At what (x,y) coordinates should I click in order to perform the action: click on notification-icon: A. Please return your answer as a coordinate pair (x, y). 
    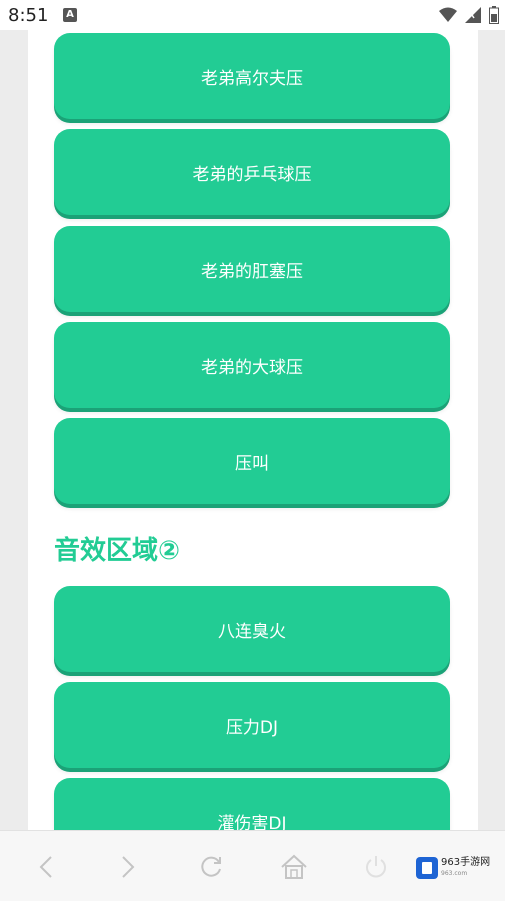
    Looking at the image, I should click on (70, 15).